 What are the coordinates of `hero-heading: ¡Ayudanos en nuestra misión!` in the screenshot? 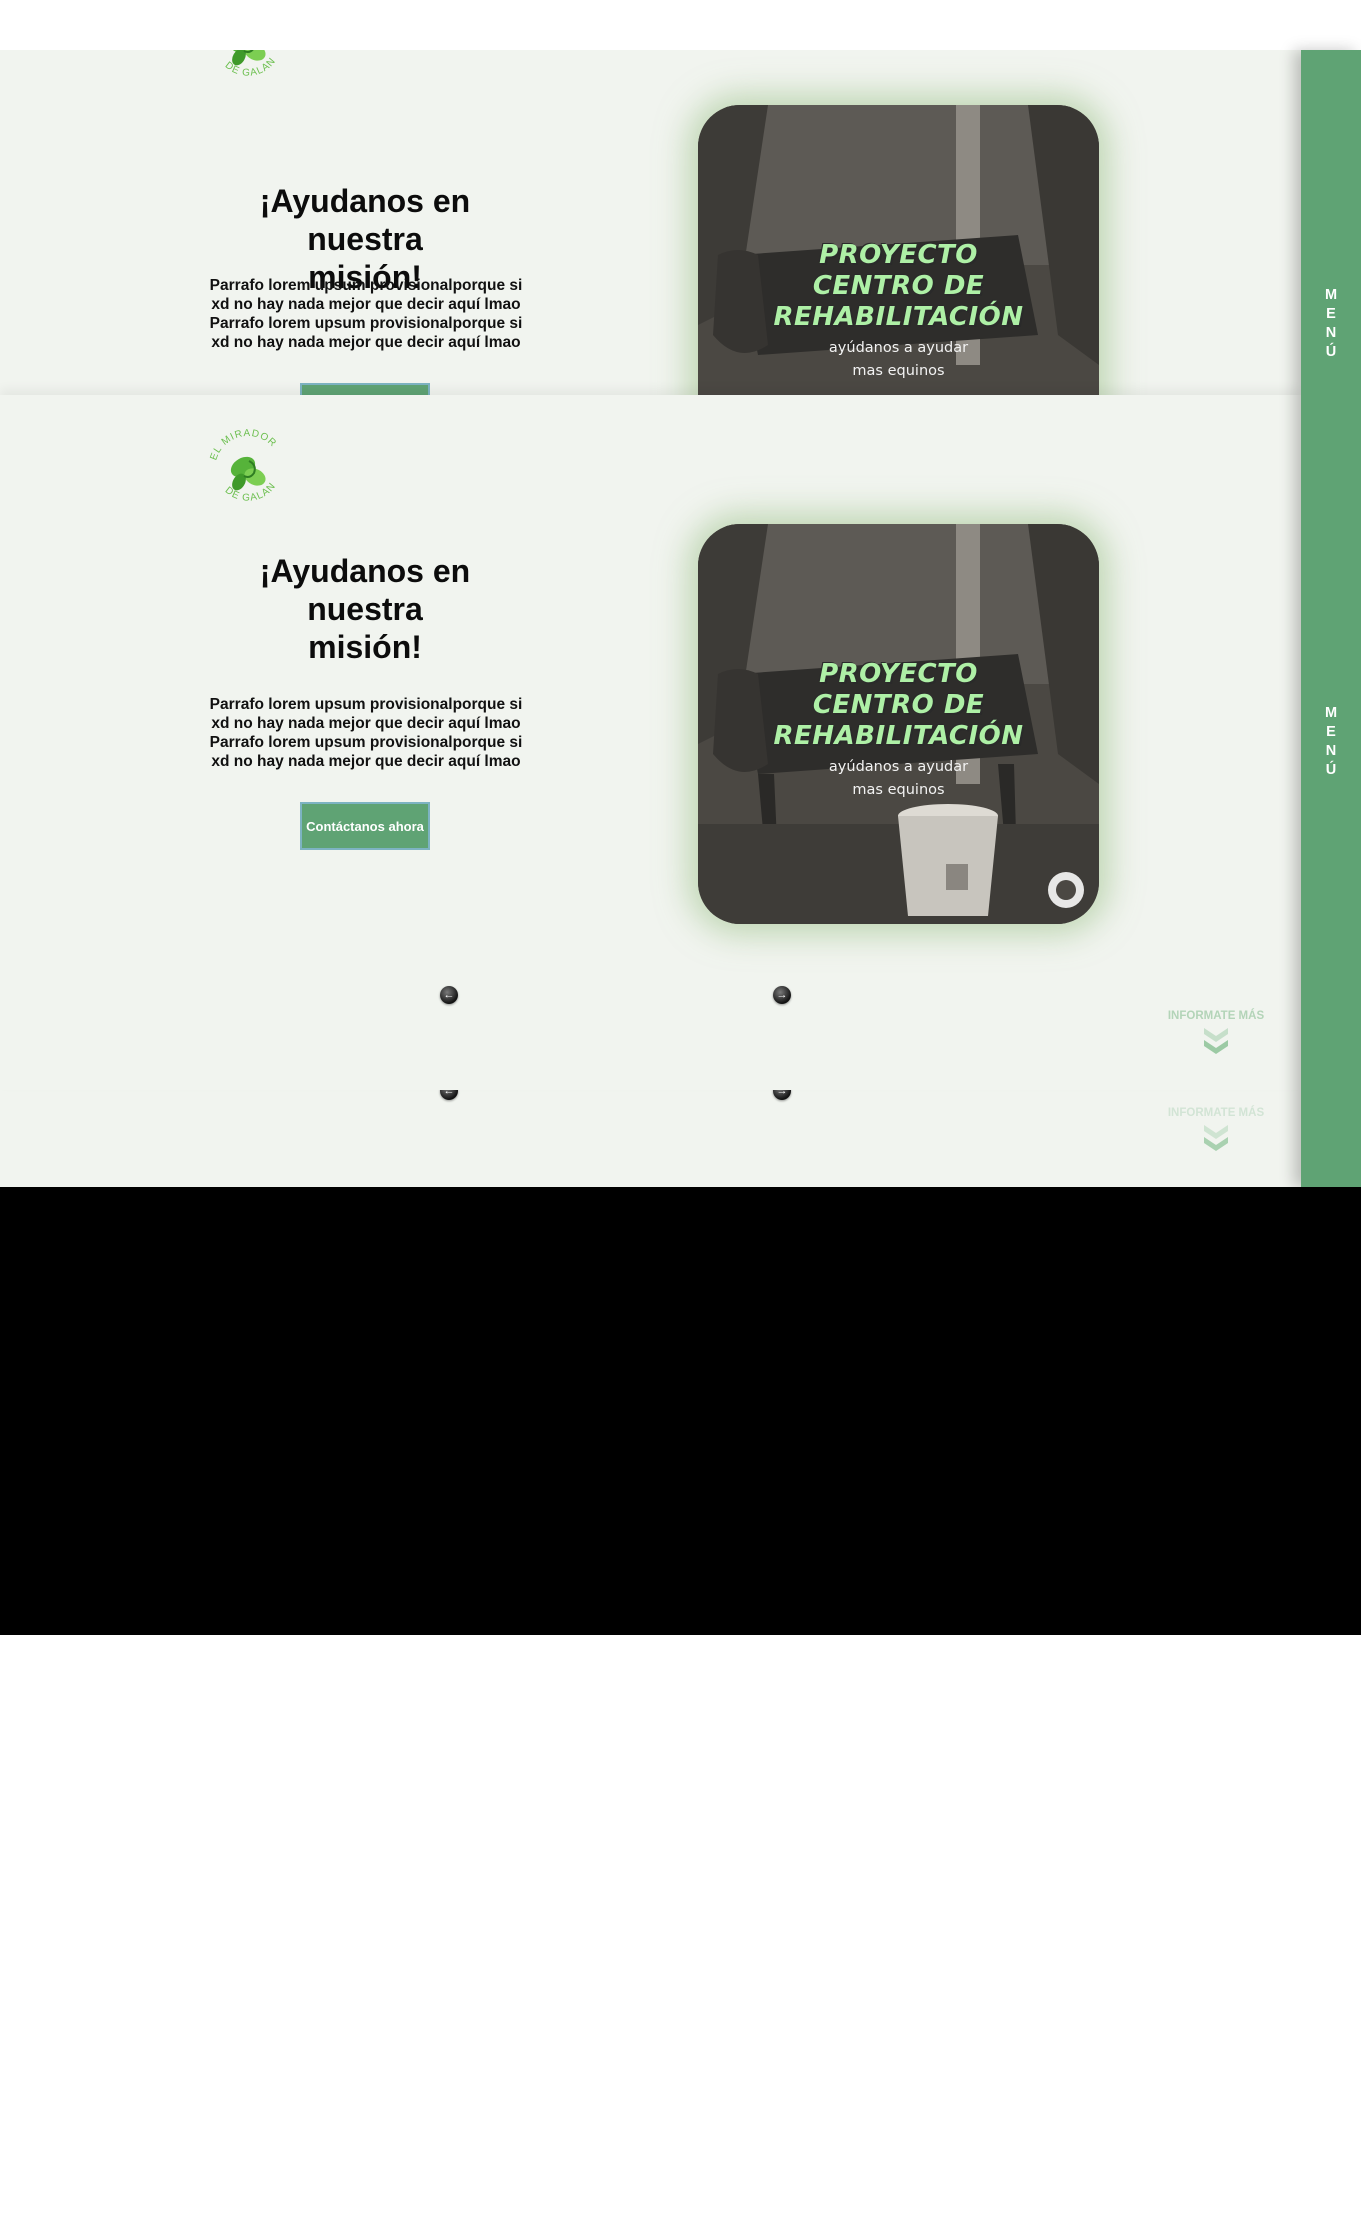 It's located at (365, 609).